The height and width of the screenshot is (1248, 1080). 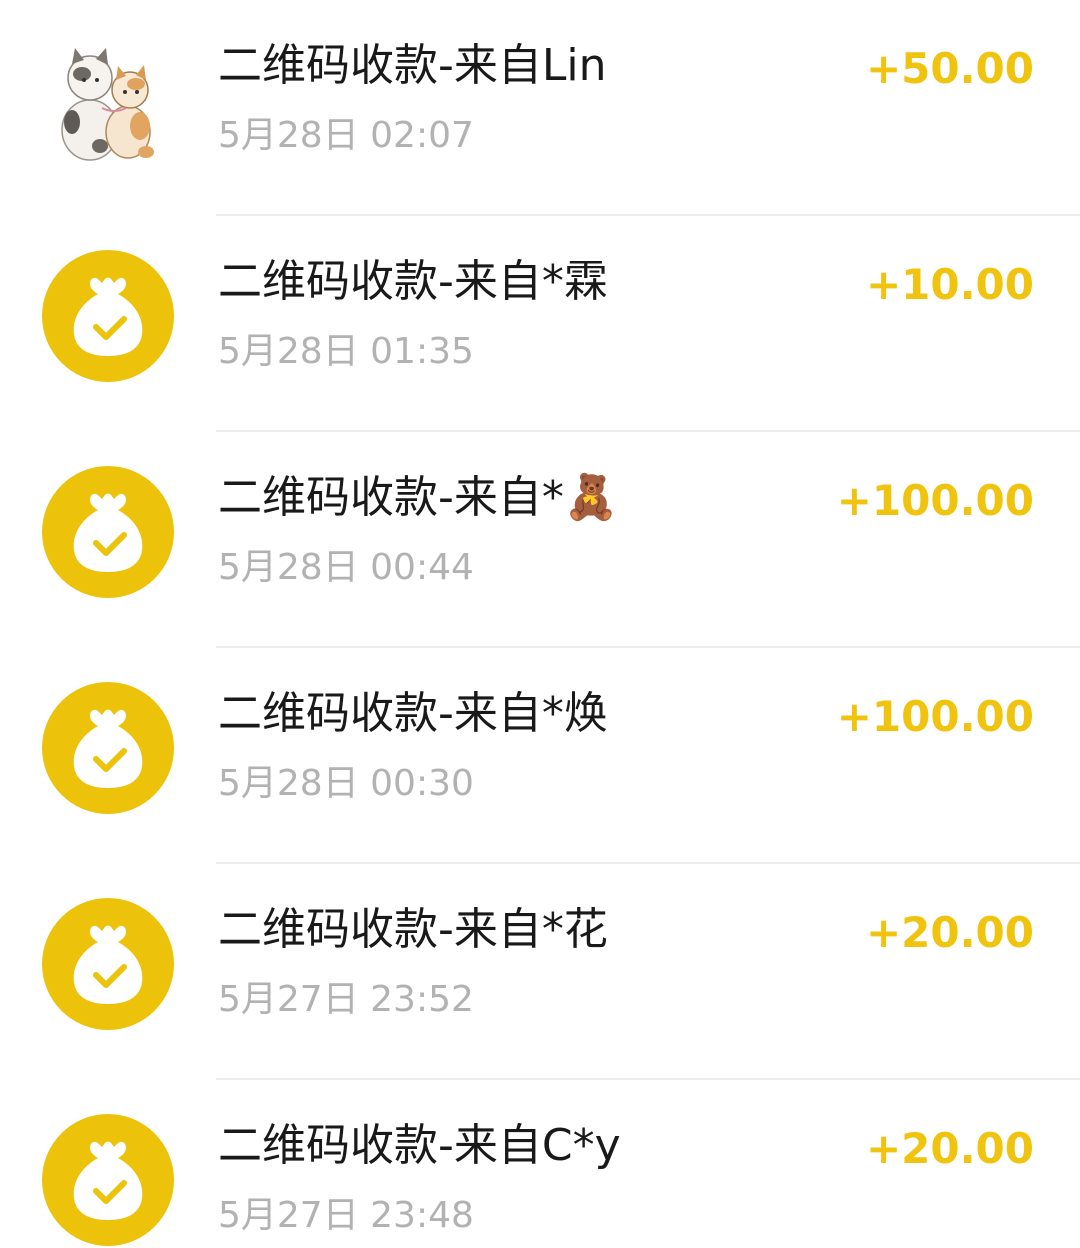 What do you see at coordinates (949, 68) in the screenshot?
I see `transaction-amount: +50.00` at bounding box center [949, 68].